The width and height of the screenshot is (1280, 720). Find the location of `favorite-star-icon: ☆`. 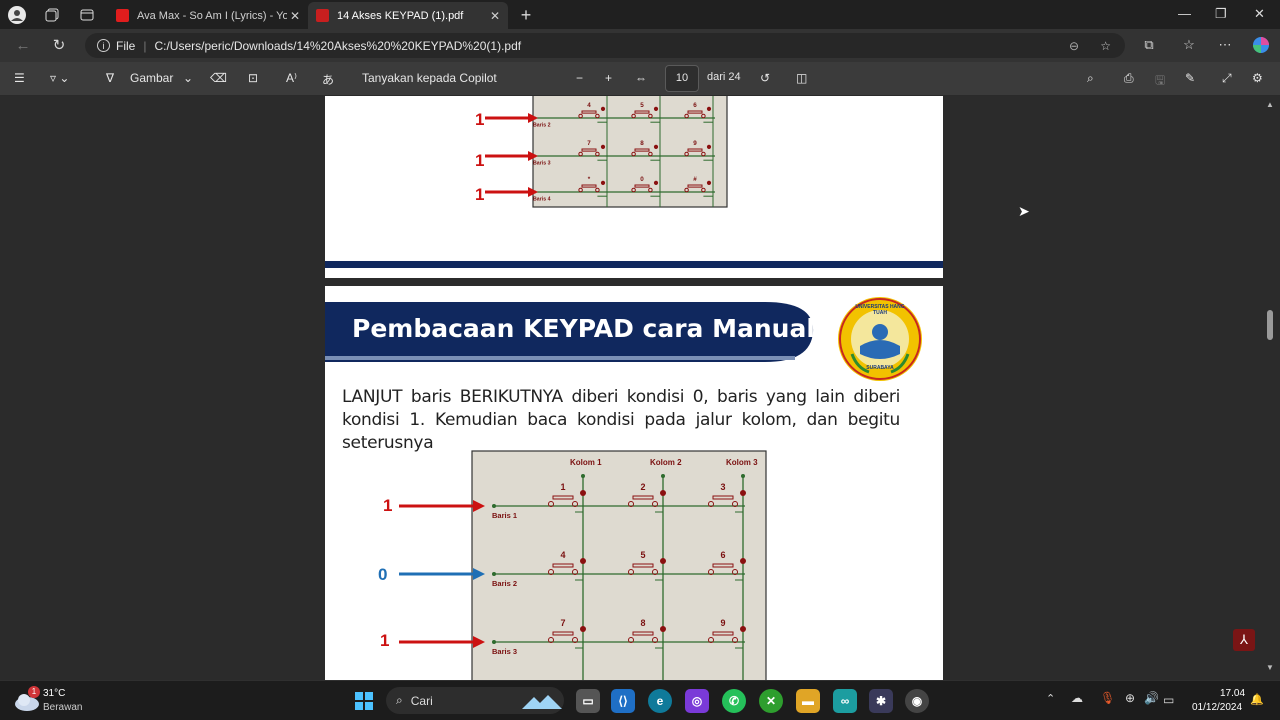

favorite-star-icon: ☆ is located at coordinates (1105, 46).